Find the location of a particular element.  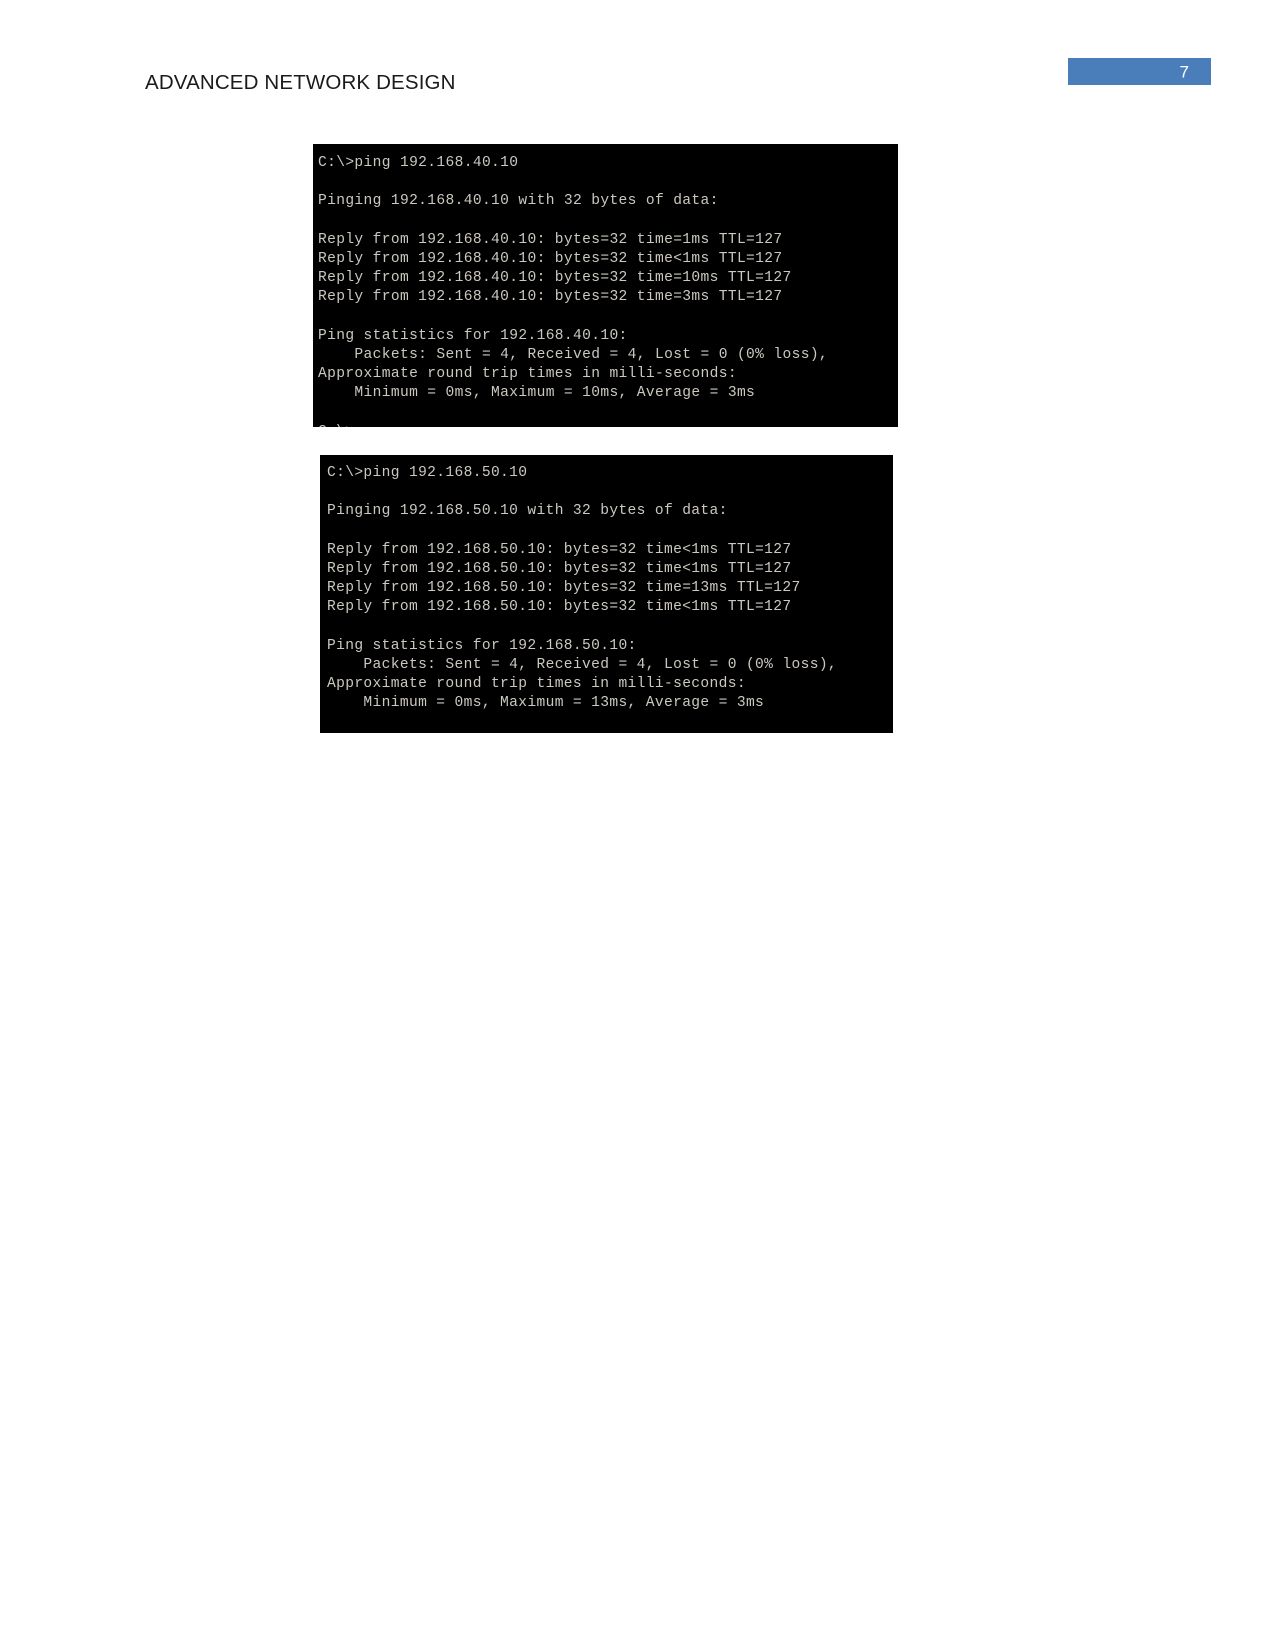

page-header: ADVANCED NETWORK DESIGN 7 is located at coordinates (637, 60).